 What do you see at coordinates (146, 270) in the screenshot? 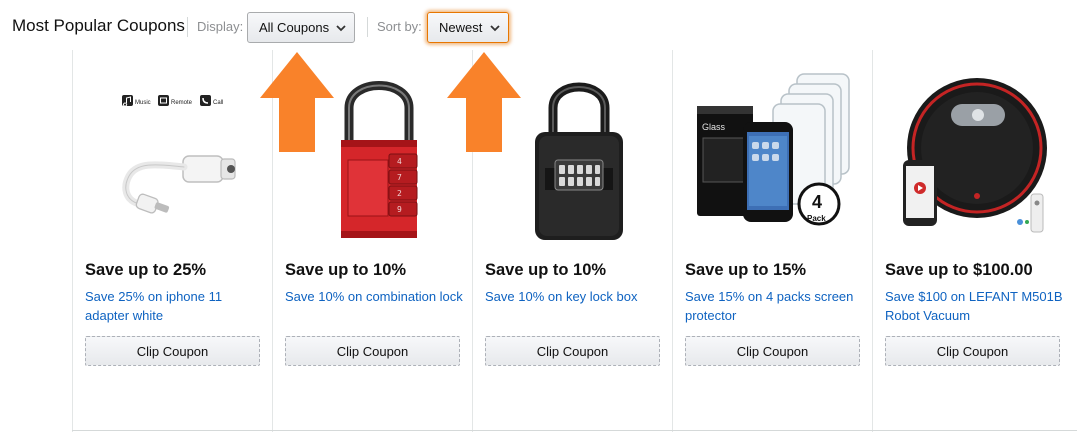
I see `coupon-savings-title: Save up to 25%` at bounding box center [146, 270].